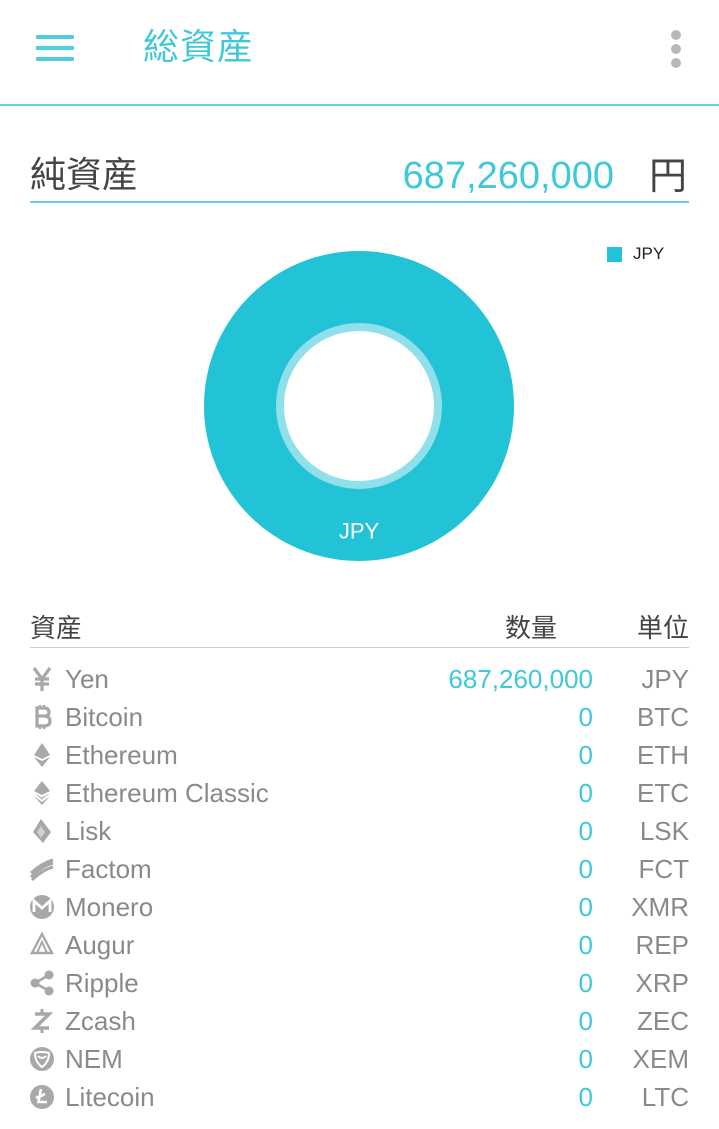 The height and width of the screenshot is (1129, 719). What do you see at coordinates (42, 1097) in the screenshot?
I see `litecoin-icon` at bounding box center [42, 1097].